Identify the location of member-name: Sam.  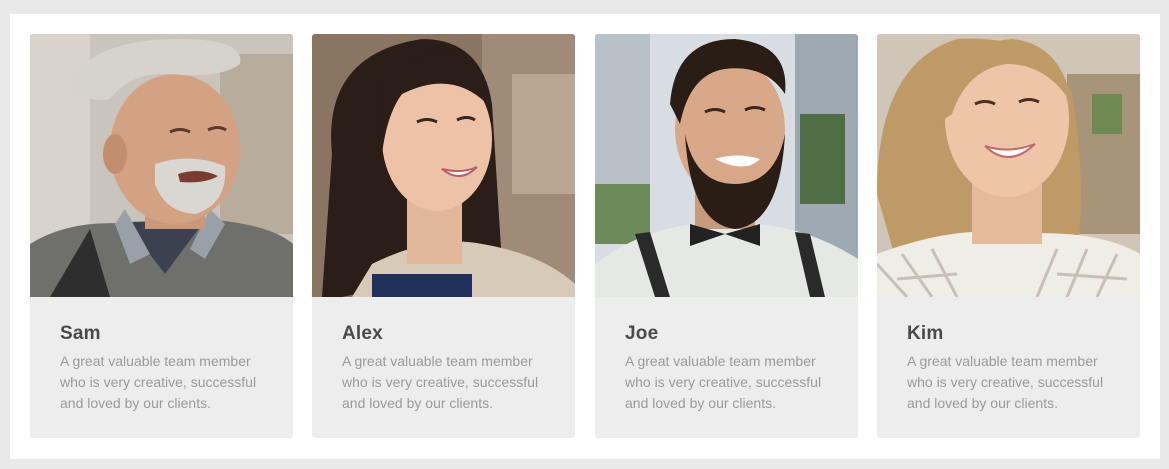
(80, 333).